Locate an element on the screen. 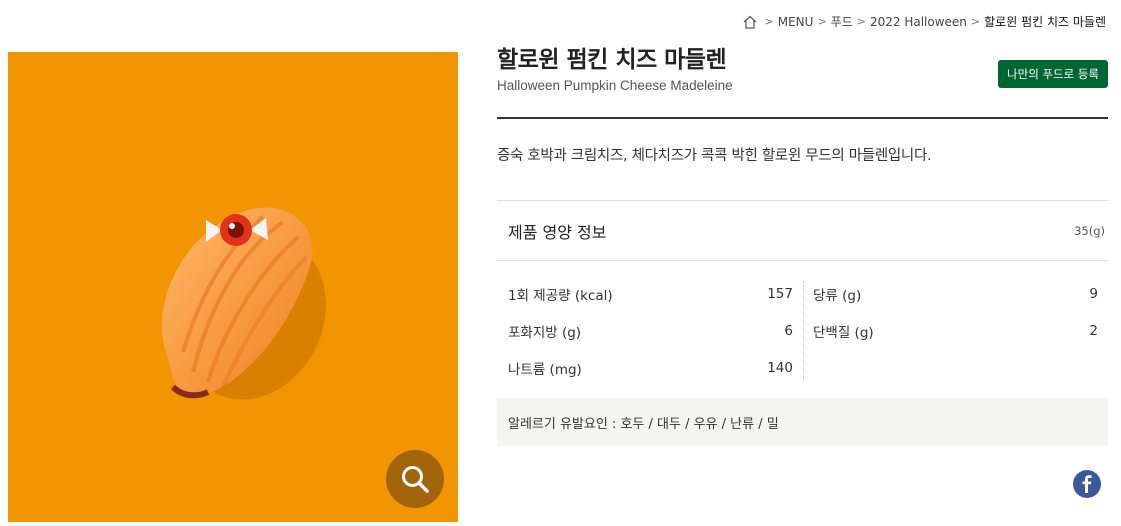  nutrition-row: 당류 (g) 9 is located at coordinates (955, 293).